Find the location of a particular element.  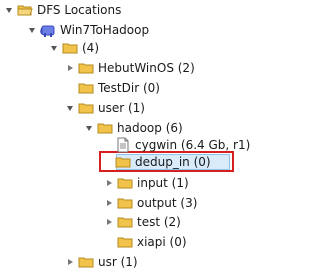

file-icon is located at coordinates (123, 145).